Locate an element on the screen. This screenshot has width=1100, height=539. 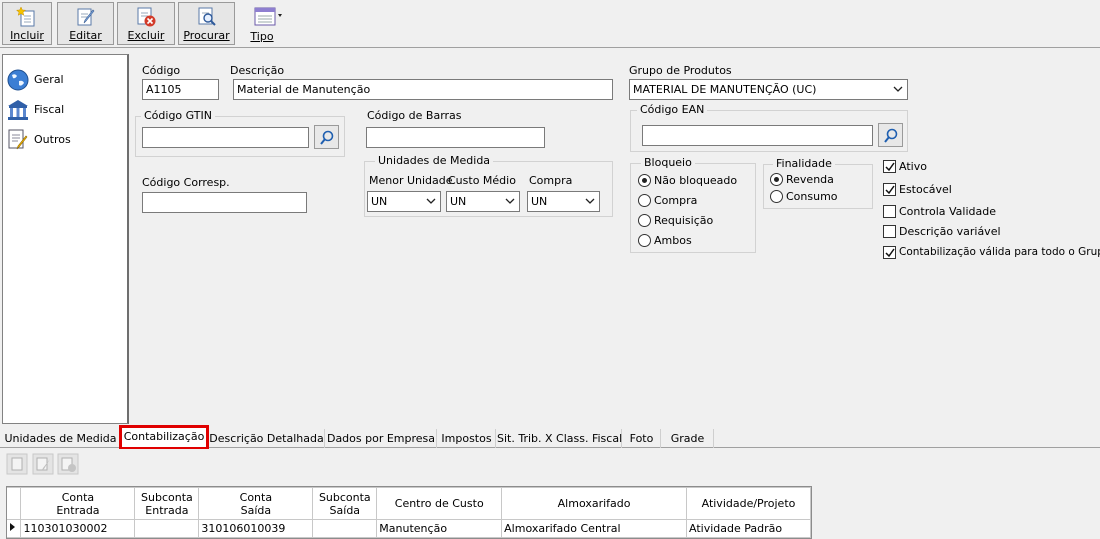
tab-sit-trib-class-fiscal: Sit. Trib. X Class. Fiscal is located at coordinates (559, 438).